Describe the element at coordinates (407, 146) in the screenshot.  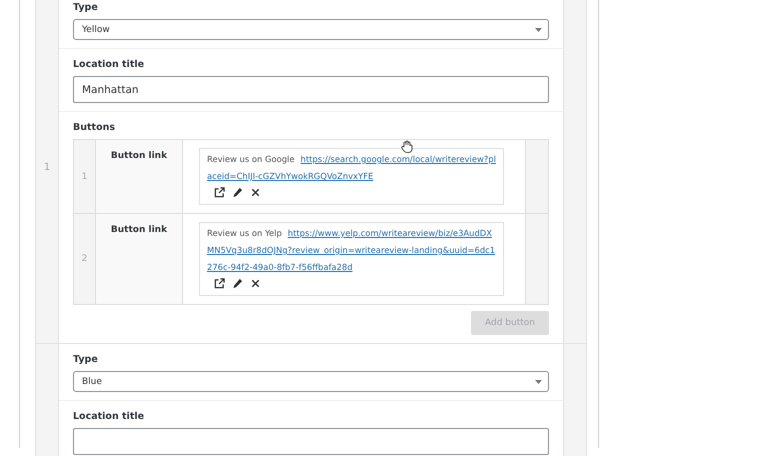
I see `hand-cursor-icon` at that location.